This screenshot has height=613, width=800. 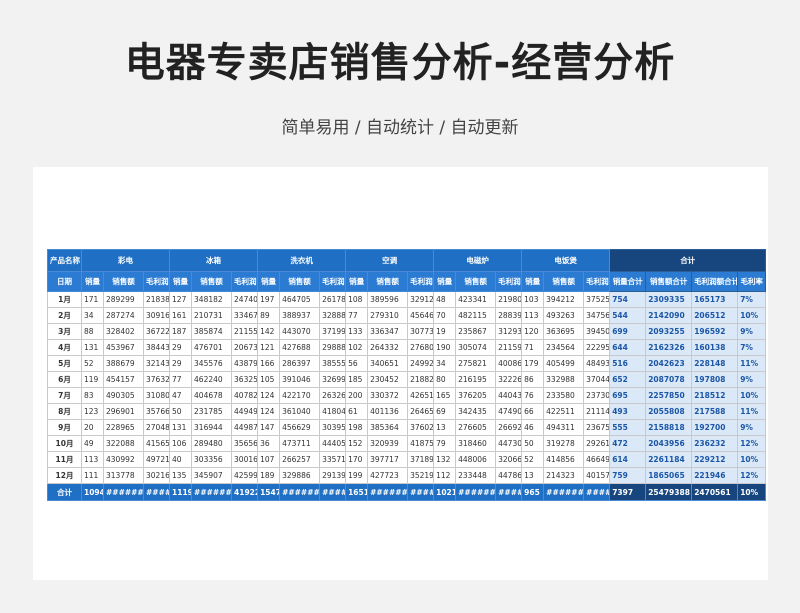 I want to click on table-cell: 21114, so click(x=597, y=411).